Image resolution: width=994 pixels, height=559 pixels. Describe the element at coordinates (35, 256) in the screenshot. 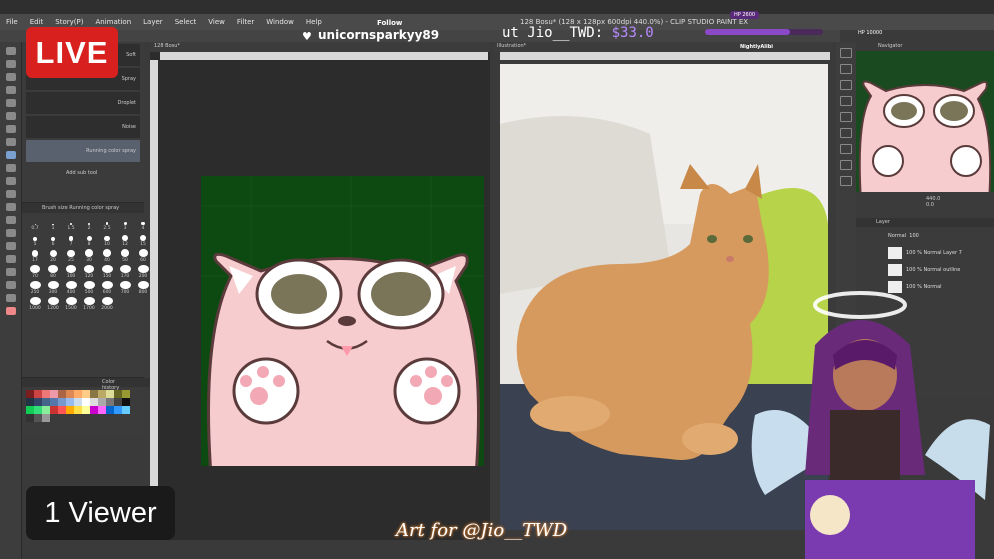

I see `brush-size-option: 17` at that location.